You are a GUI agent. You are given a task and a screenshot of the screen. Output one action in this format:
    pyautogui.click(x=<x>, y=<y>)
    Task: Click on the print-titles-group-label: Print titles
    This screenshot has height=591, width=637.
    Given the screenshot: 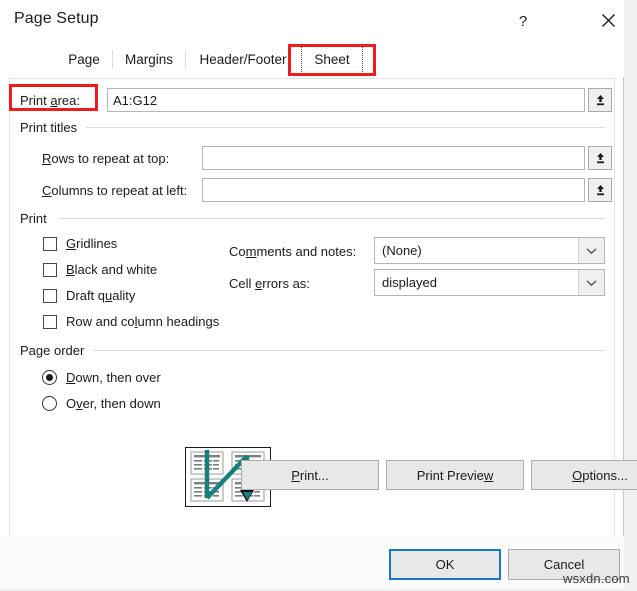 What is the action you would take?
    pyautogui.click(x=52, y=127)
    